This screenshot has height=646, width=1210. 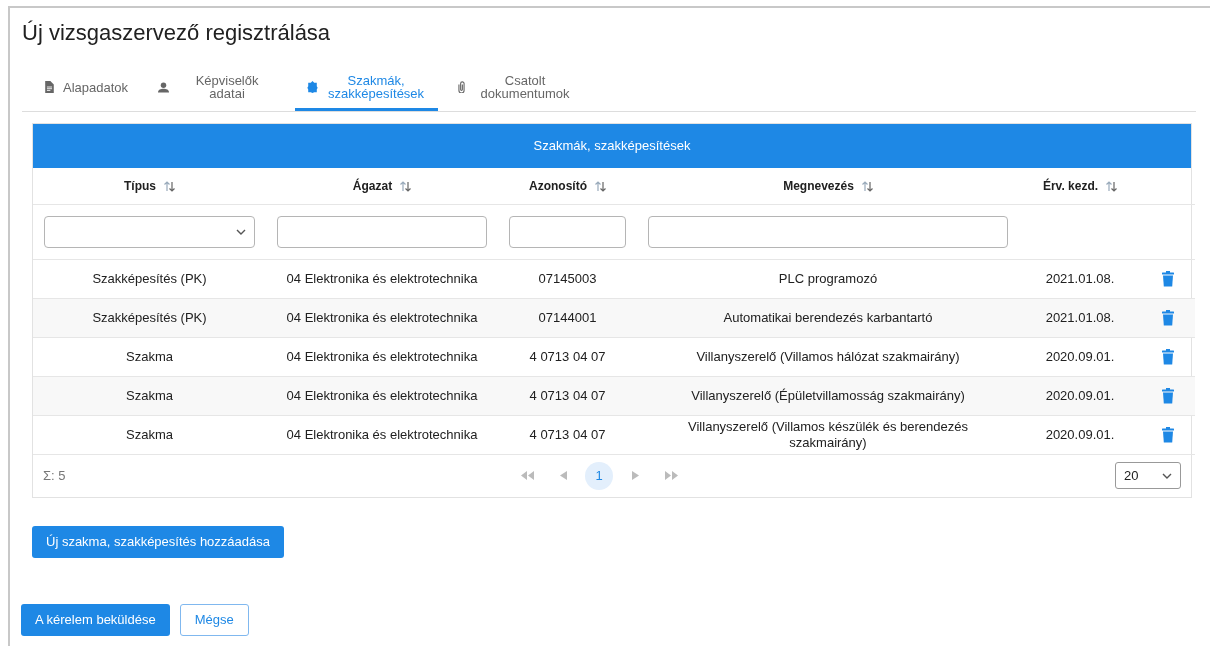 I want to click on filter-select, so click(x=149, y=231).